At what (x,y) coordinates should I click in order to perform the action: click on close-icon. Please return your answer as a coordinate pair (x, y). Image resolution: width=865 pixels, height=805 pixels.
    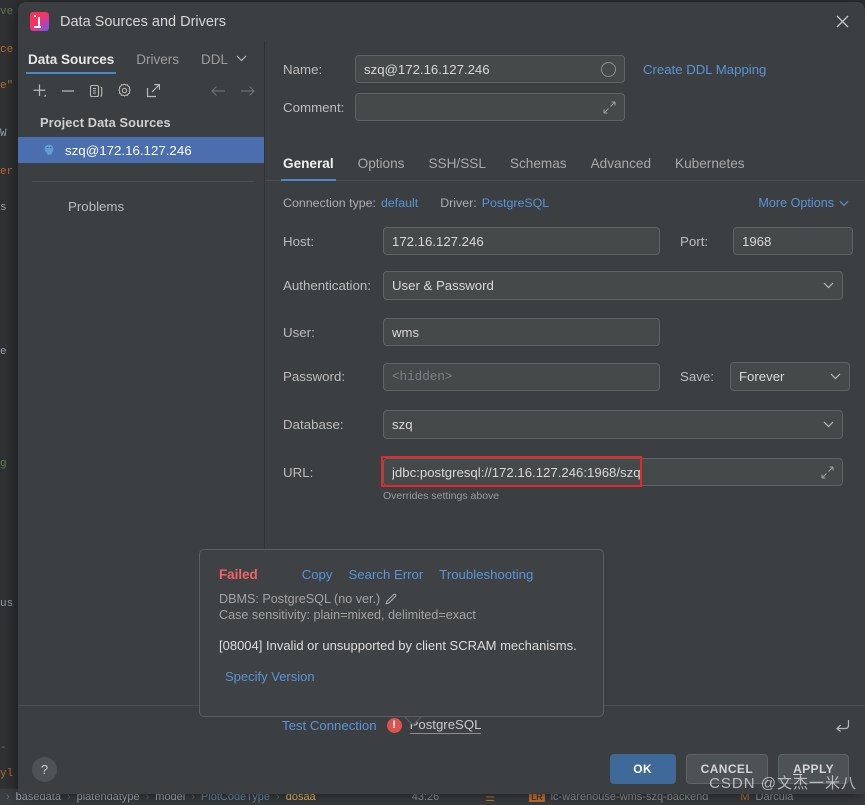
    Looking at the image, I should click on (842, 21).